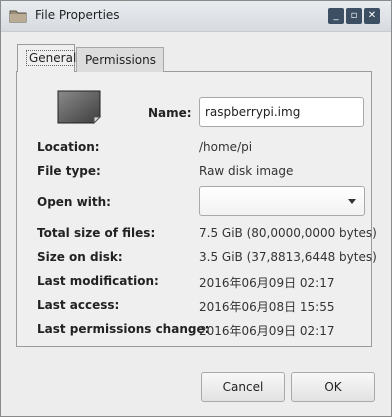 Image resolution: width=392 pixels, height=417 pixels. I want to click on total-size-label: Total size of files:, so click(96, 233).